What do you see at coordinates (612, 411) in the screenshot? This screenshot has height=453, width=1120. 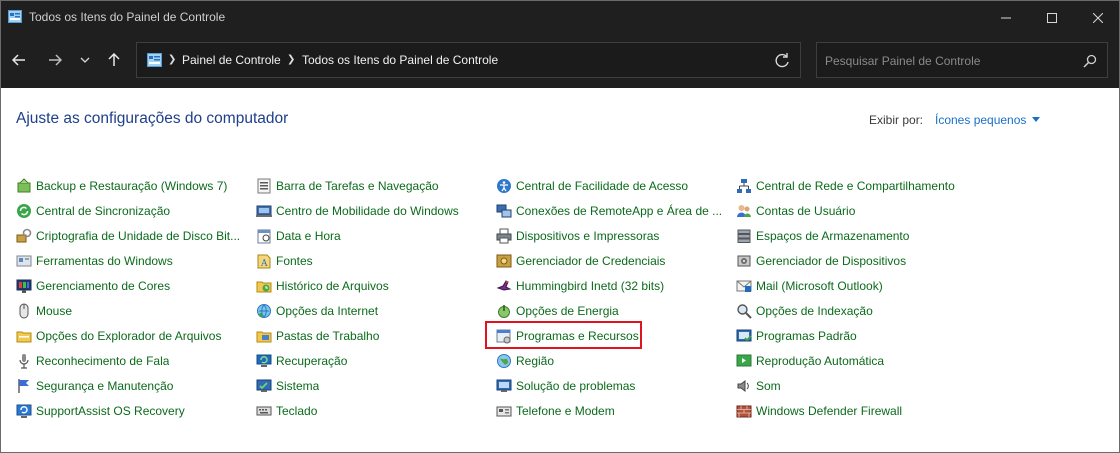 I see `control-panel-item: Telefone e Modem` at bounding box center [612, 411].